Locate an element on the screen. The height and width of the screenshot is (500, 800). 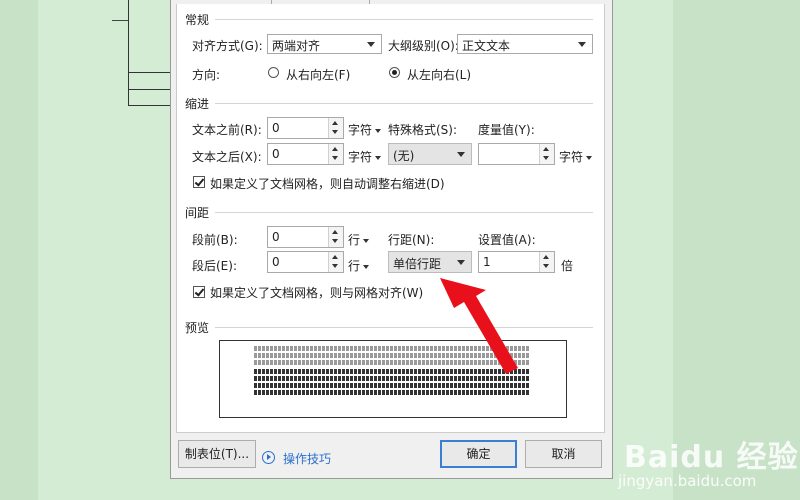
watermark-brand: Baidu 经验 is located at coordinates (711, 457).